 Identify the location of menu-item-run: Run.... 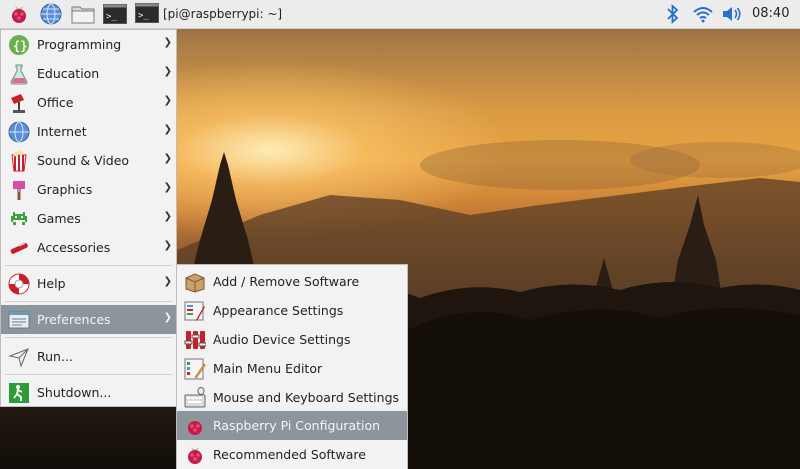
(88, 356).